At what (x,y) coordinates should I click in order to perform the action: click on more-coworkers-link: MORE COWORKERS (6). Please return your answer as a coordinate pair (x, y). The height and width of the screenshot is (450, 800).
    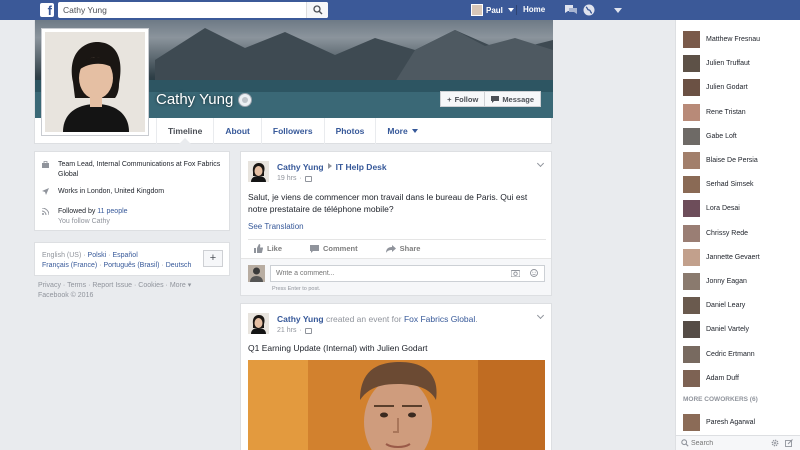
    Looking at the image, I should click on (720, 399).